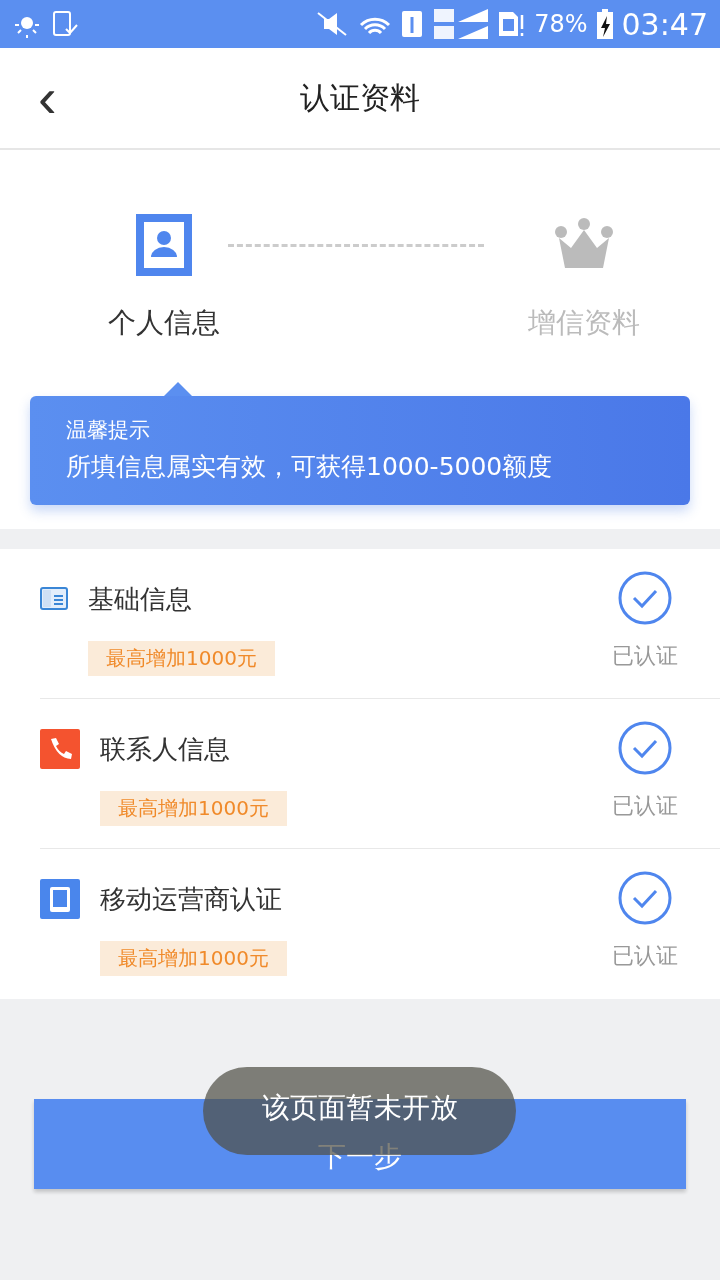 The width and height of the screenshot is (720, 1280). Describe the element at coordinates (60, 899) in the screenshot. I see `tablet-icon` at that location.